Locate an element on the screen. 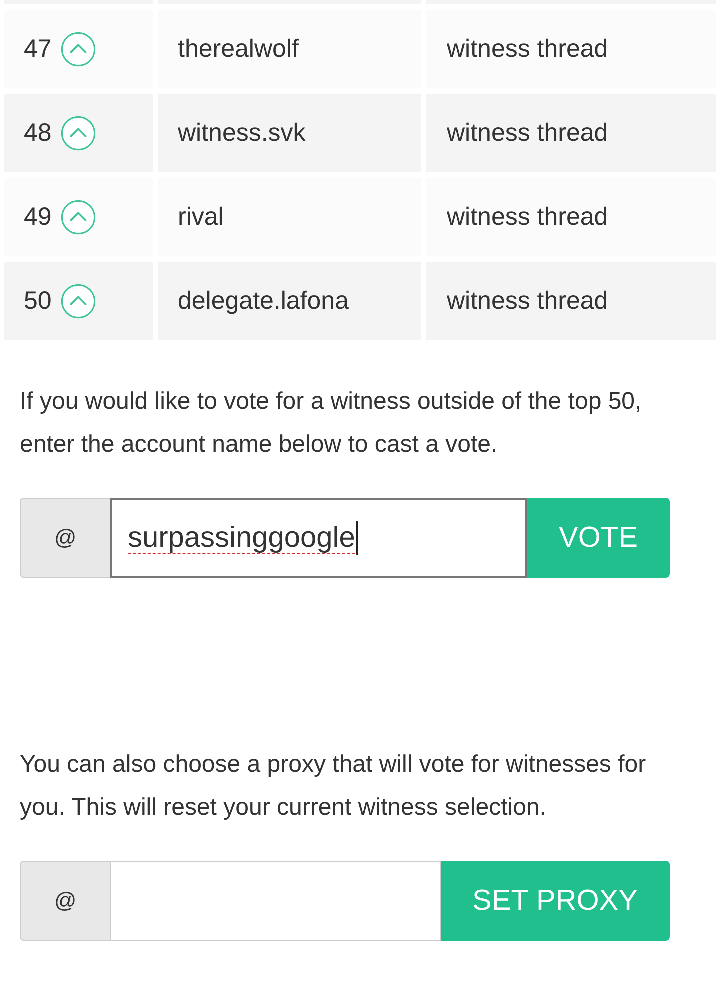  text-cursor-icon is located at coordinates (357, 538).